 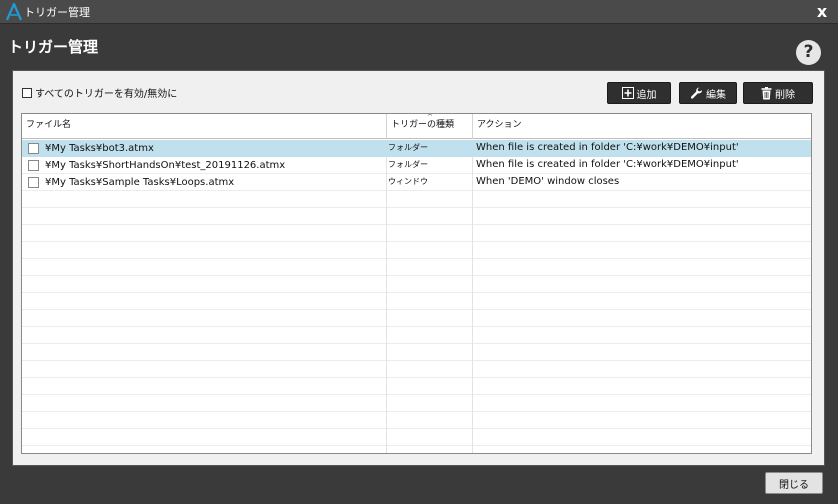 I want to click on add-button: 追加, so click(x=639, y=93).